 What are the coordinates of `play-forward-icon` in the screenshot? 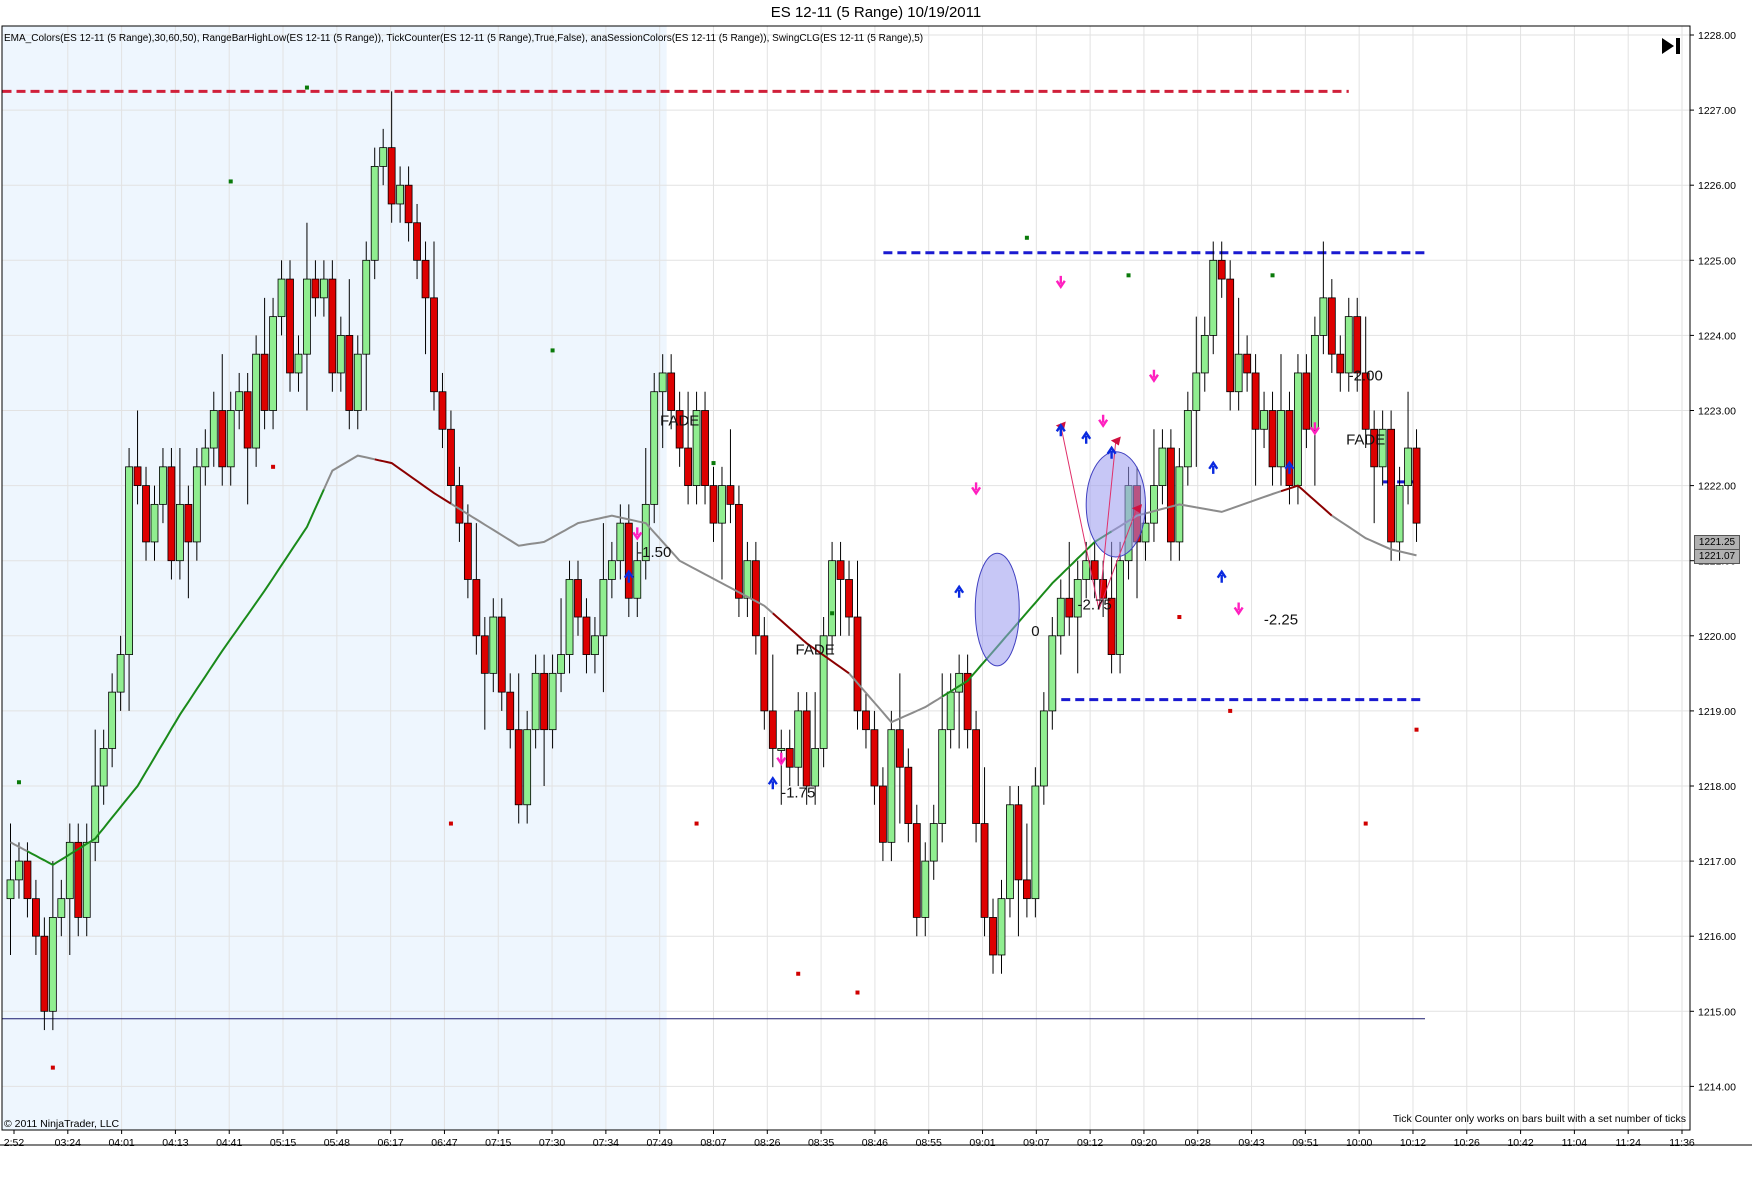 It's located at (1671, 46).